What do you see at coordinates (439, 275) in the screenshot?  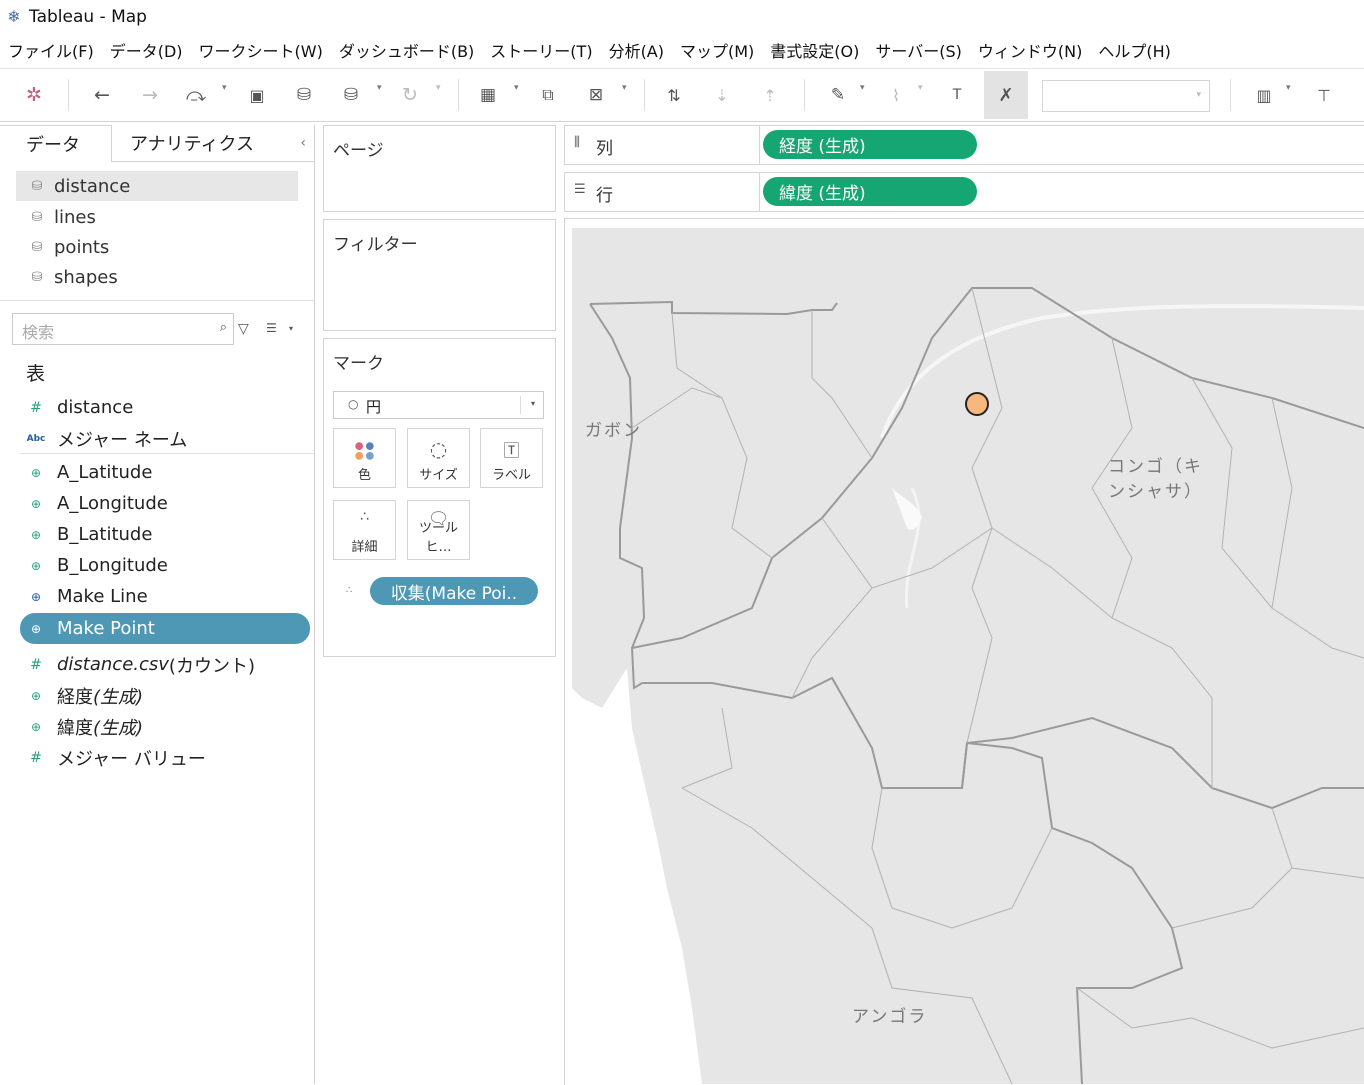 I see `filters-card: フィルター` at bounding box center [439, 275].